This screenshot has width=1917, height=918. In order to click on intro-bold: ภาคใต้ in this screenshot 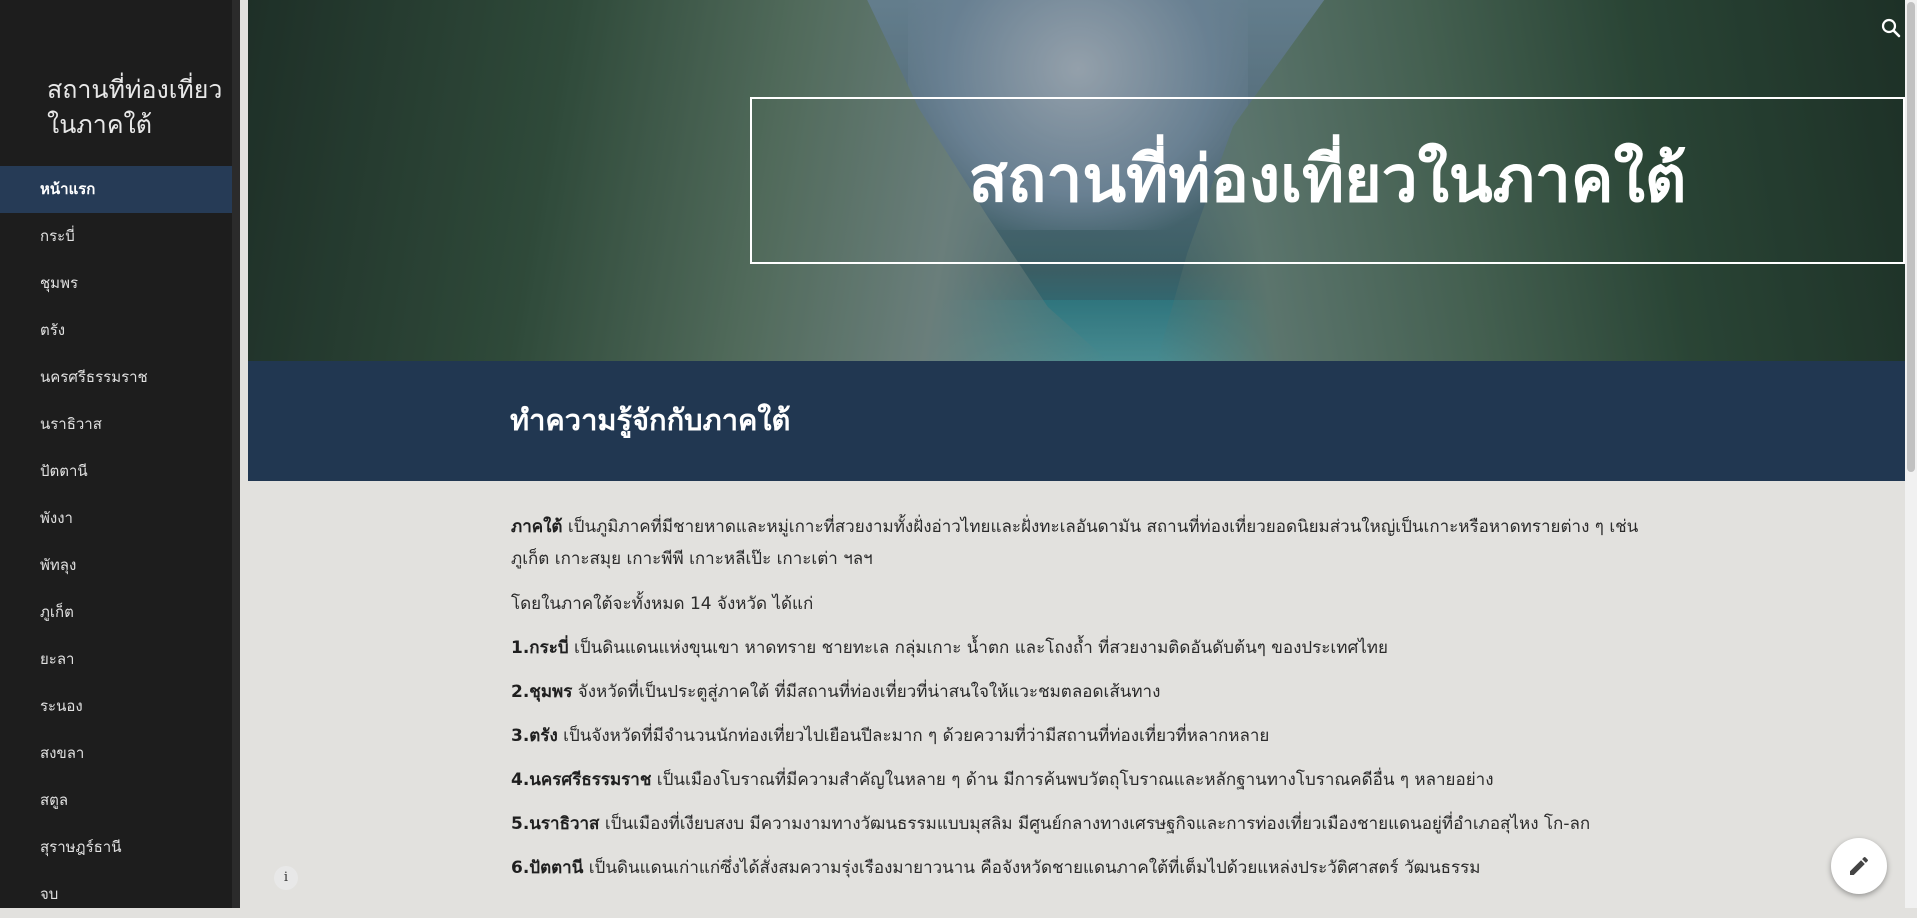, I will do `click(537, 527)`.